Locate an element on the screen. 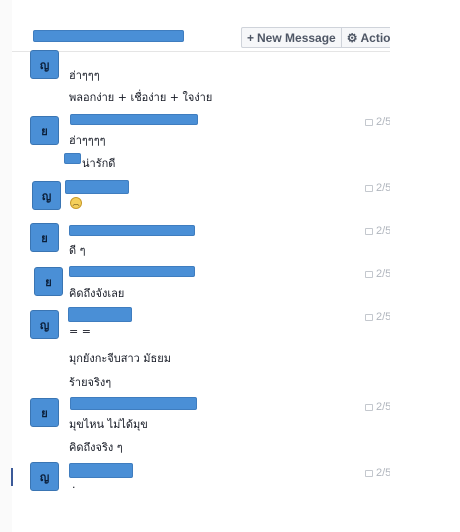  redacted-participant-name is located at coordinates (108, 36).